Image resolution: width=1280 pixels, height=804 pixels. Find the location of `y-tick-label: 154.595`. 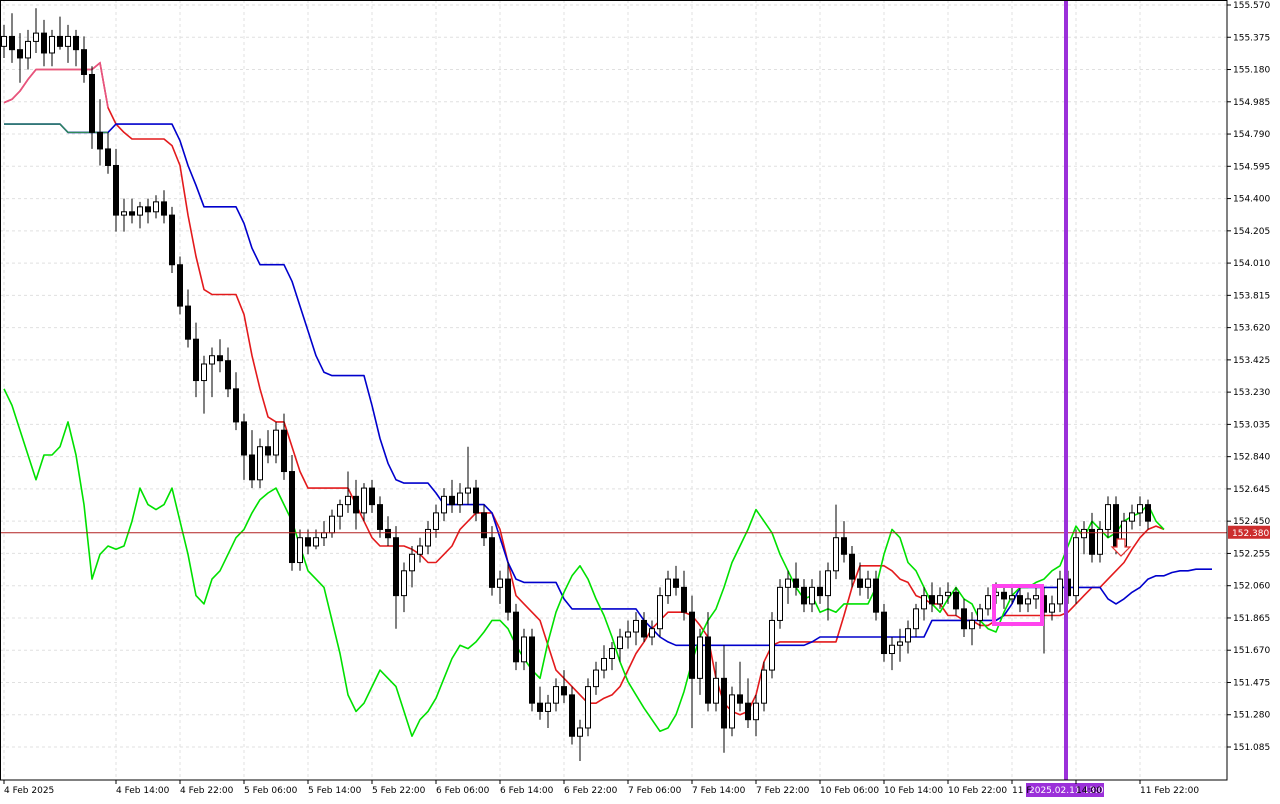

y-tick-label: 154.595 is located at coordinates (1251, 167).